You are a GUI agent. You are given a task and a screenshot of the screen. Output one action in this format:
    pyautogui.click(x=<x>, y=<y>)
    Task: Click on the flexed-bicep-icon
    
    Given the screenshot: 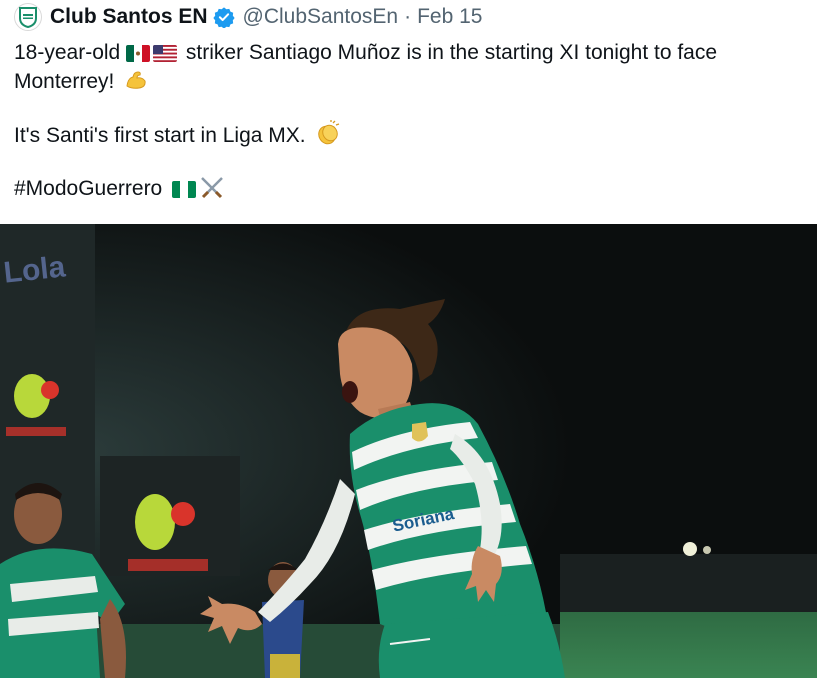 What is the action you would take?
    pyautogui.click(x=136, y=80)
    